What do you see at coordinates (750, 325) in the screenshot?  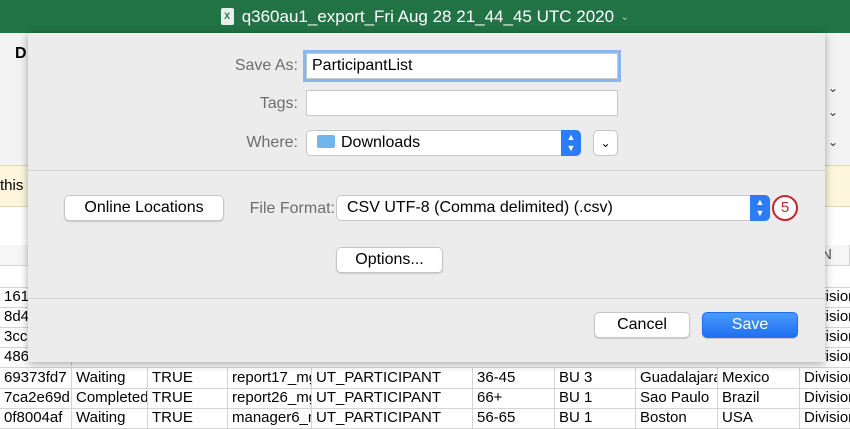 I see `save-button: Save` at bounding box center [750, 325].